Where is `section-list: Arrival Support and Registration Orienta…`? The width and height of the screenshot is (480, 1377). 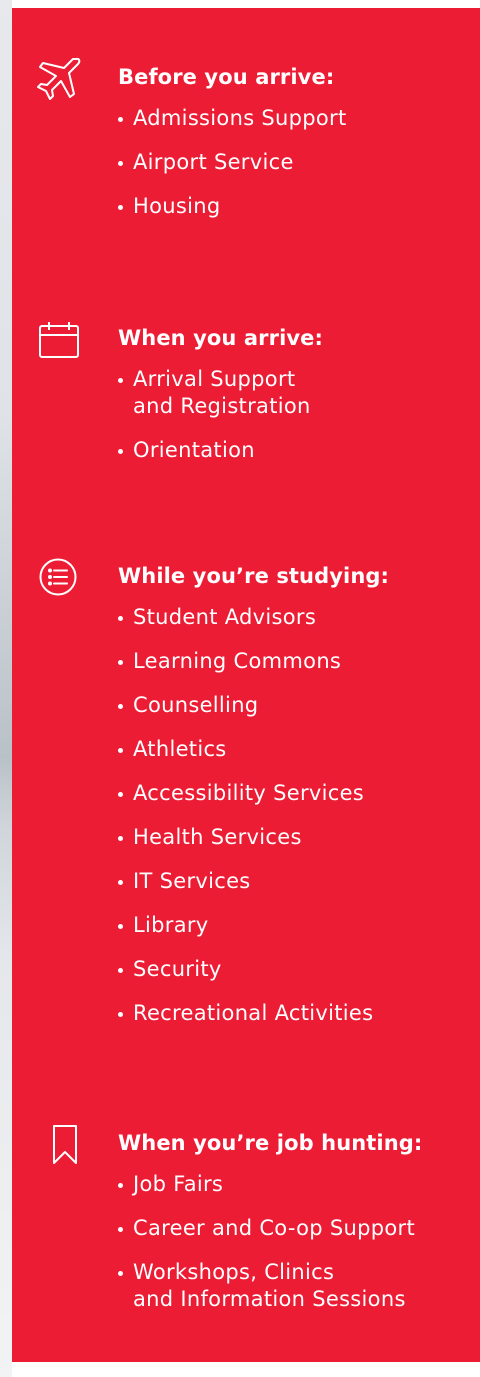
section-list: Arrival Support and Registration Orienta… is located at coordinates (214, 423).